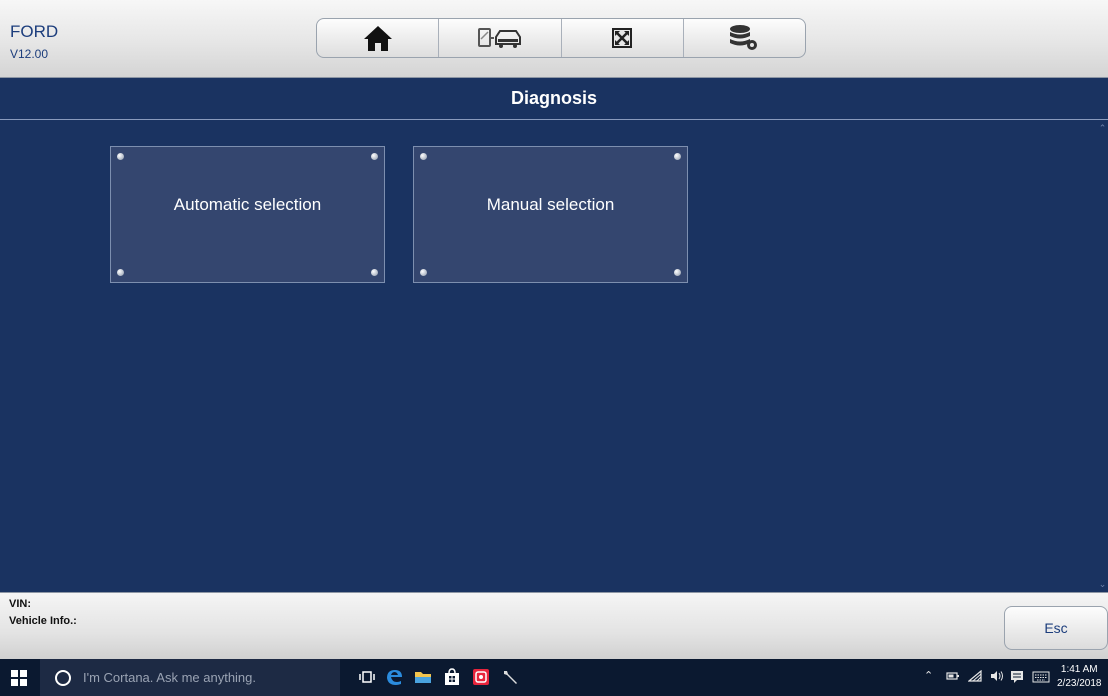  I want to click on system-clock: 1:41 AM 2/23/2018, so click(1079, 677).